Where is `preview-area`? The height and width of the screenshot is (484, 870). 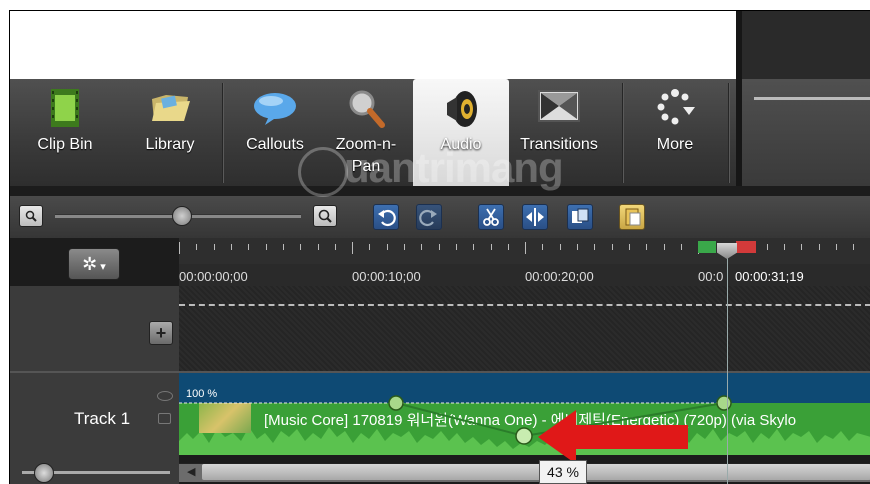
preview-area is located at coordinates (373, 45).